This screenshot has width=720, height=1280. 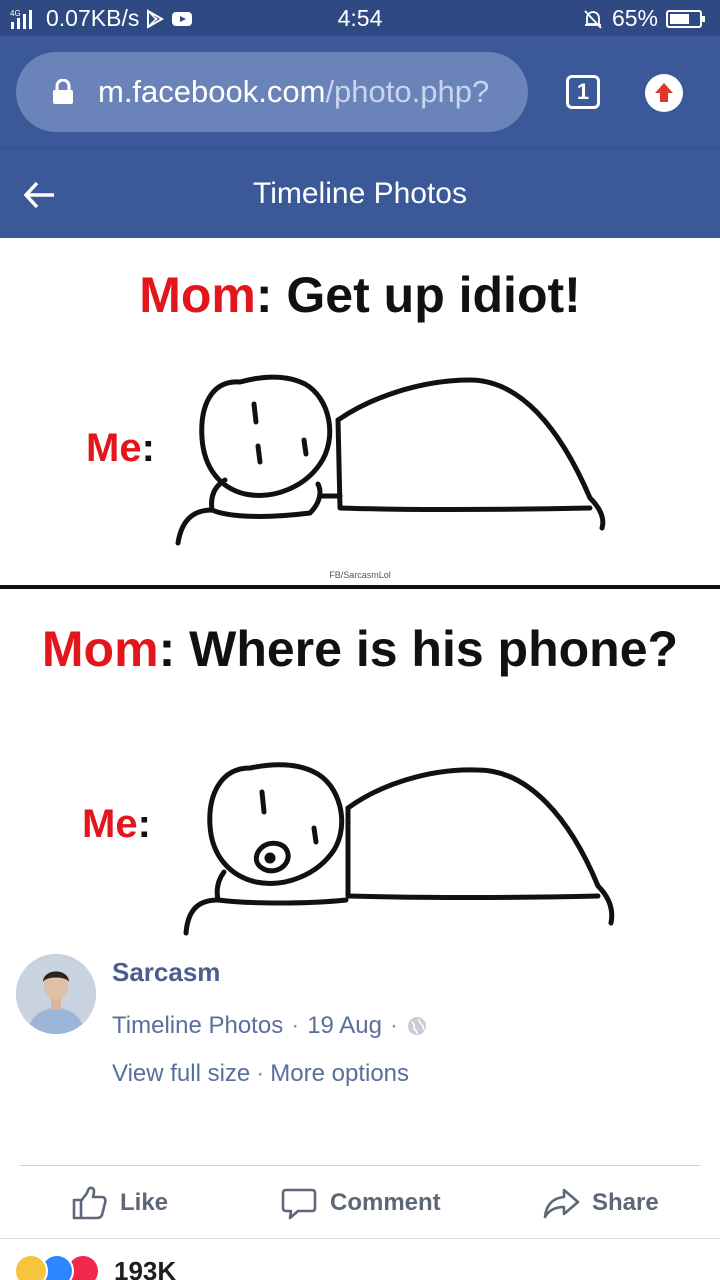 I want to click on watermark: FB/SarcasmLol, so click(x=360, y=575).